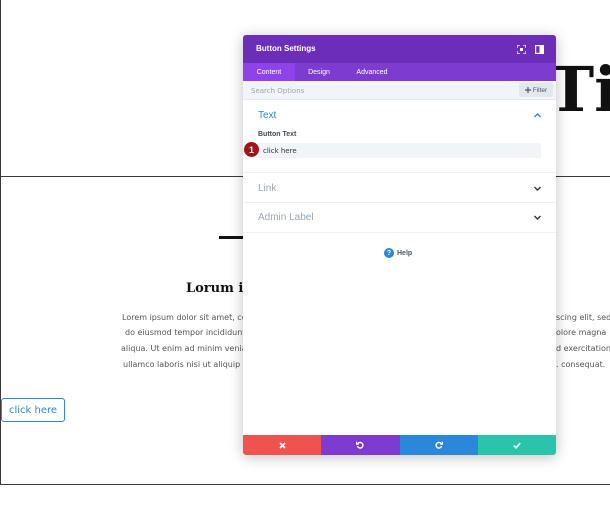 The width and height of the screenshot is (610, 507). Describe the element at coordinates (267, 115) in the screenshot. I see `text-section-title: Text` at that location.